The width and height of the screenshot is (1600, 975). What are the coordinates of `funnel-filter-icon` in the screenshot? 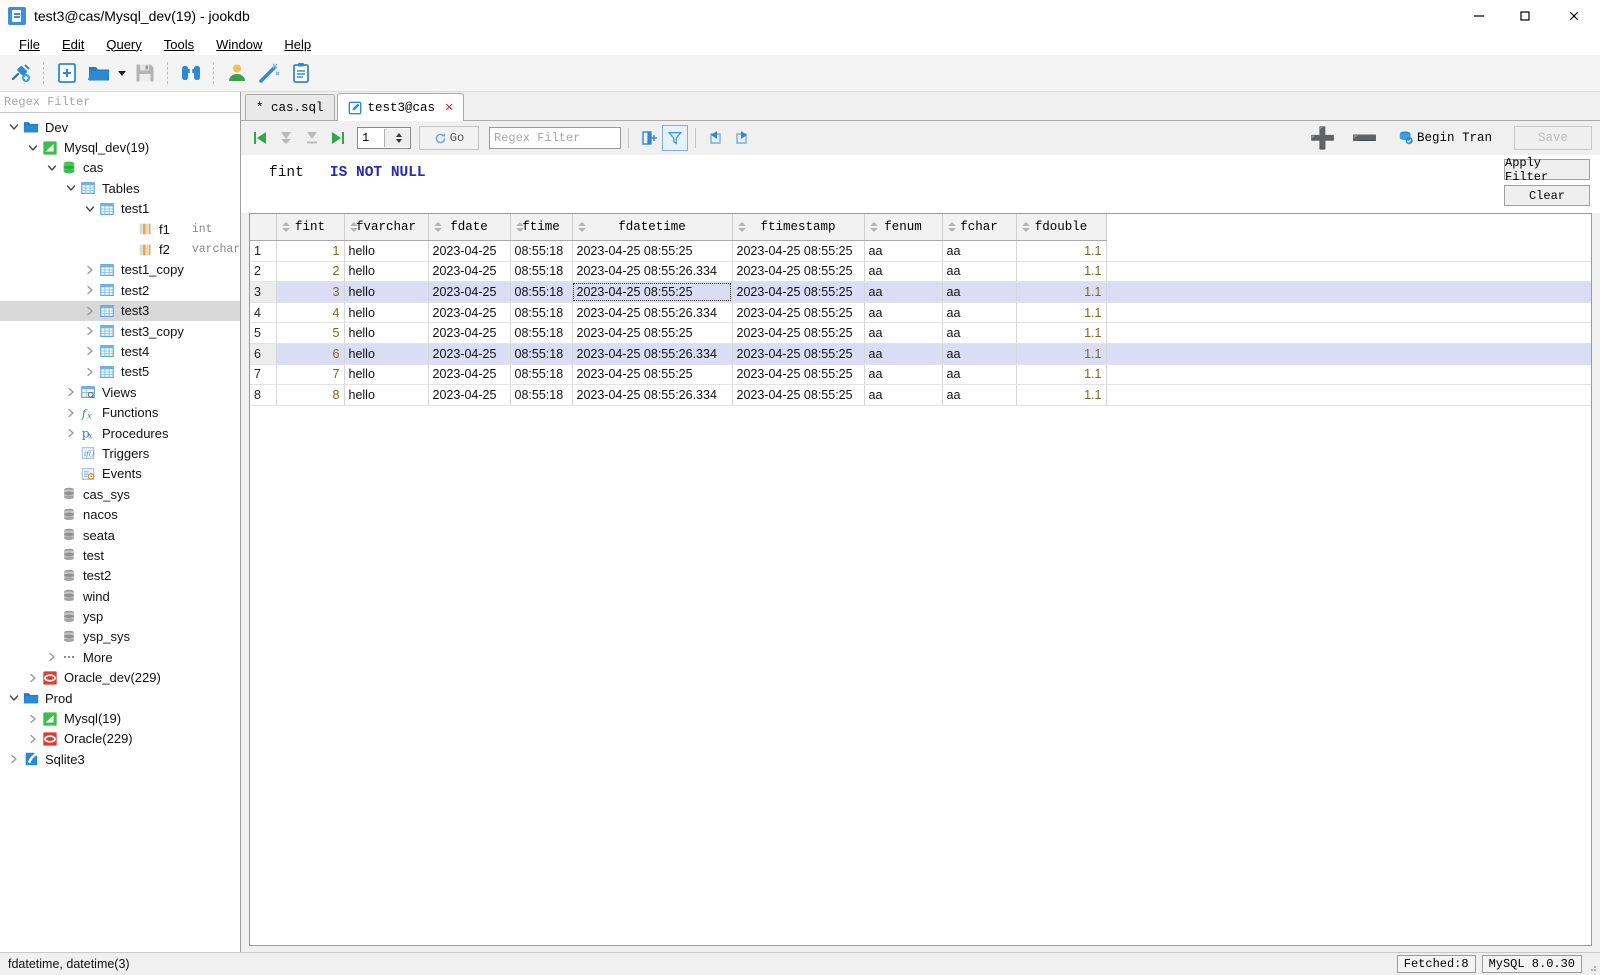 It's located at (675, 138).